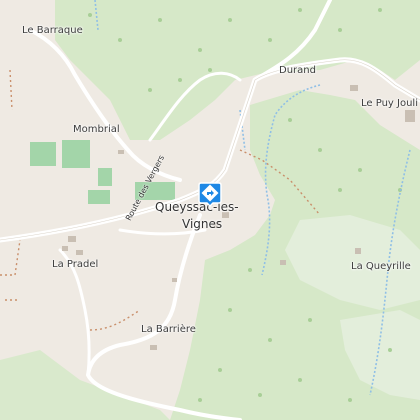 The width and height of the screenshot is (420, 420). I want to click on place-village-line1: Queyssac-les-, so click(197, 207).